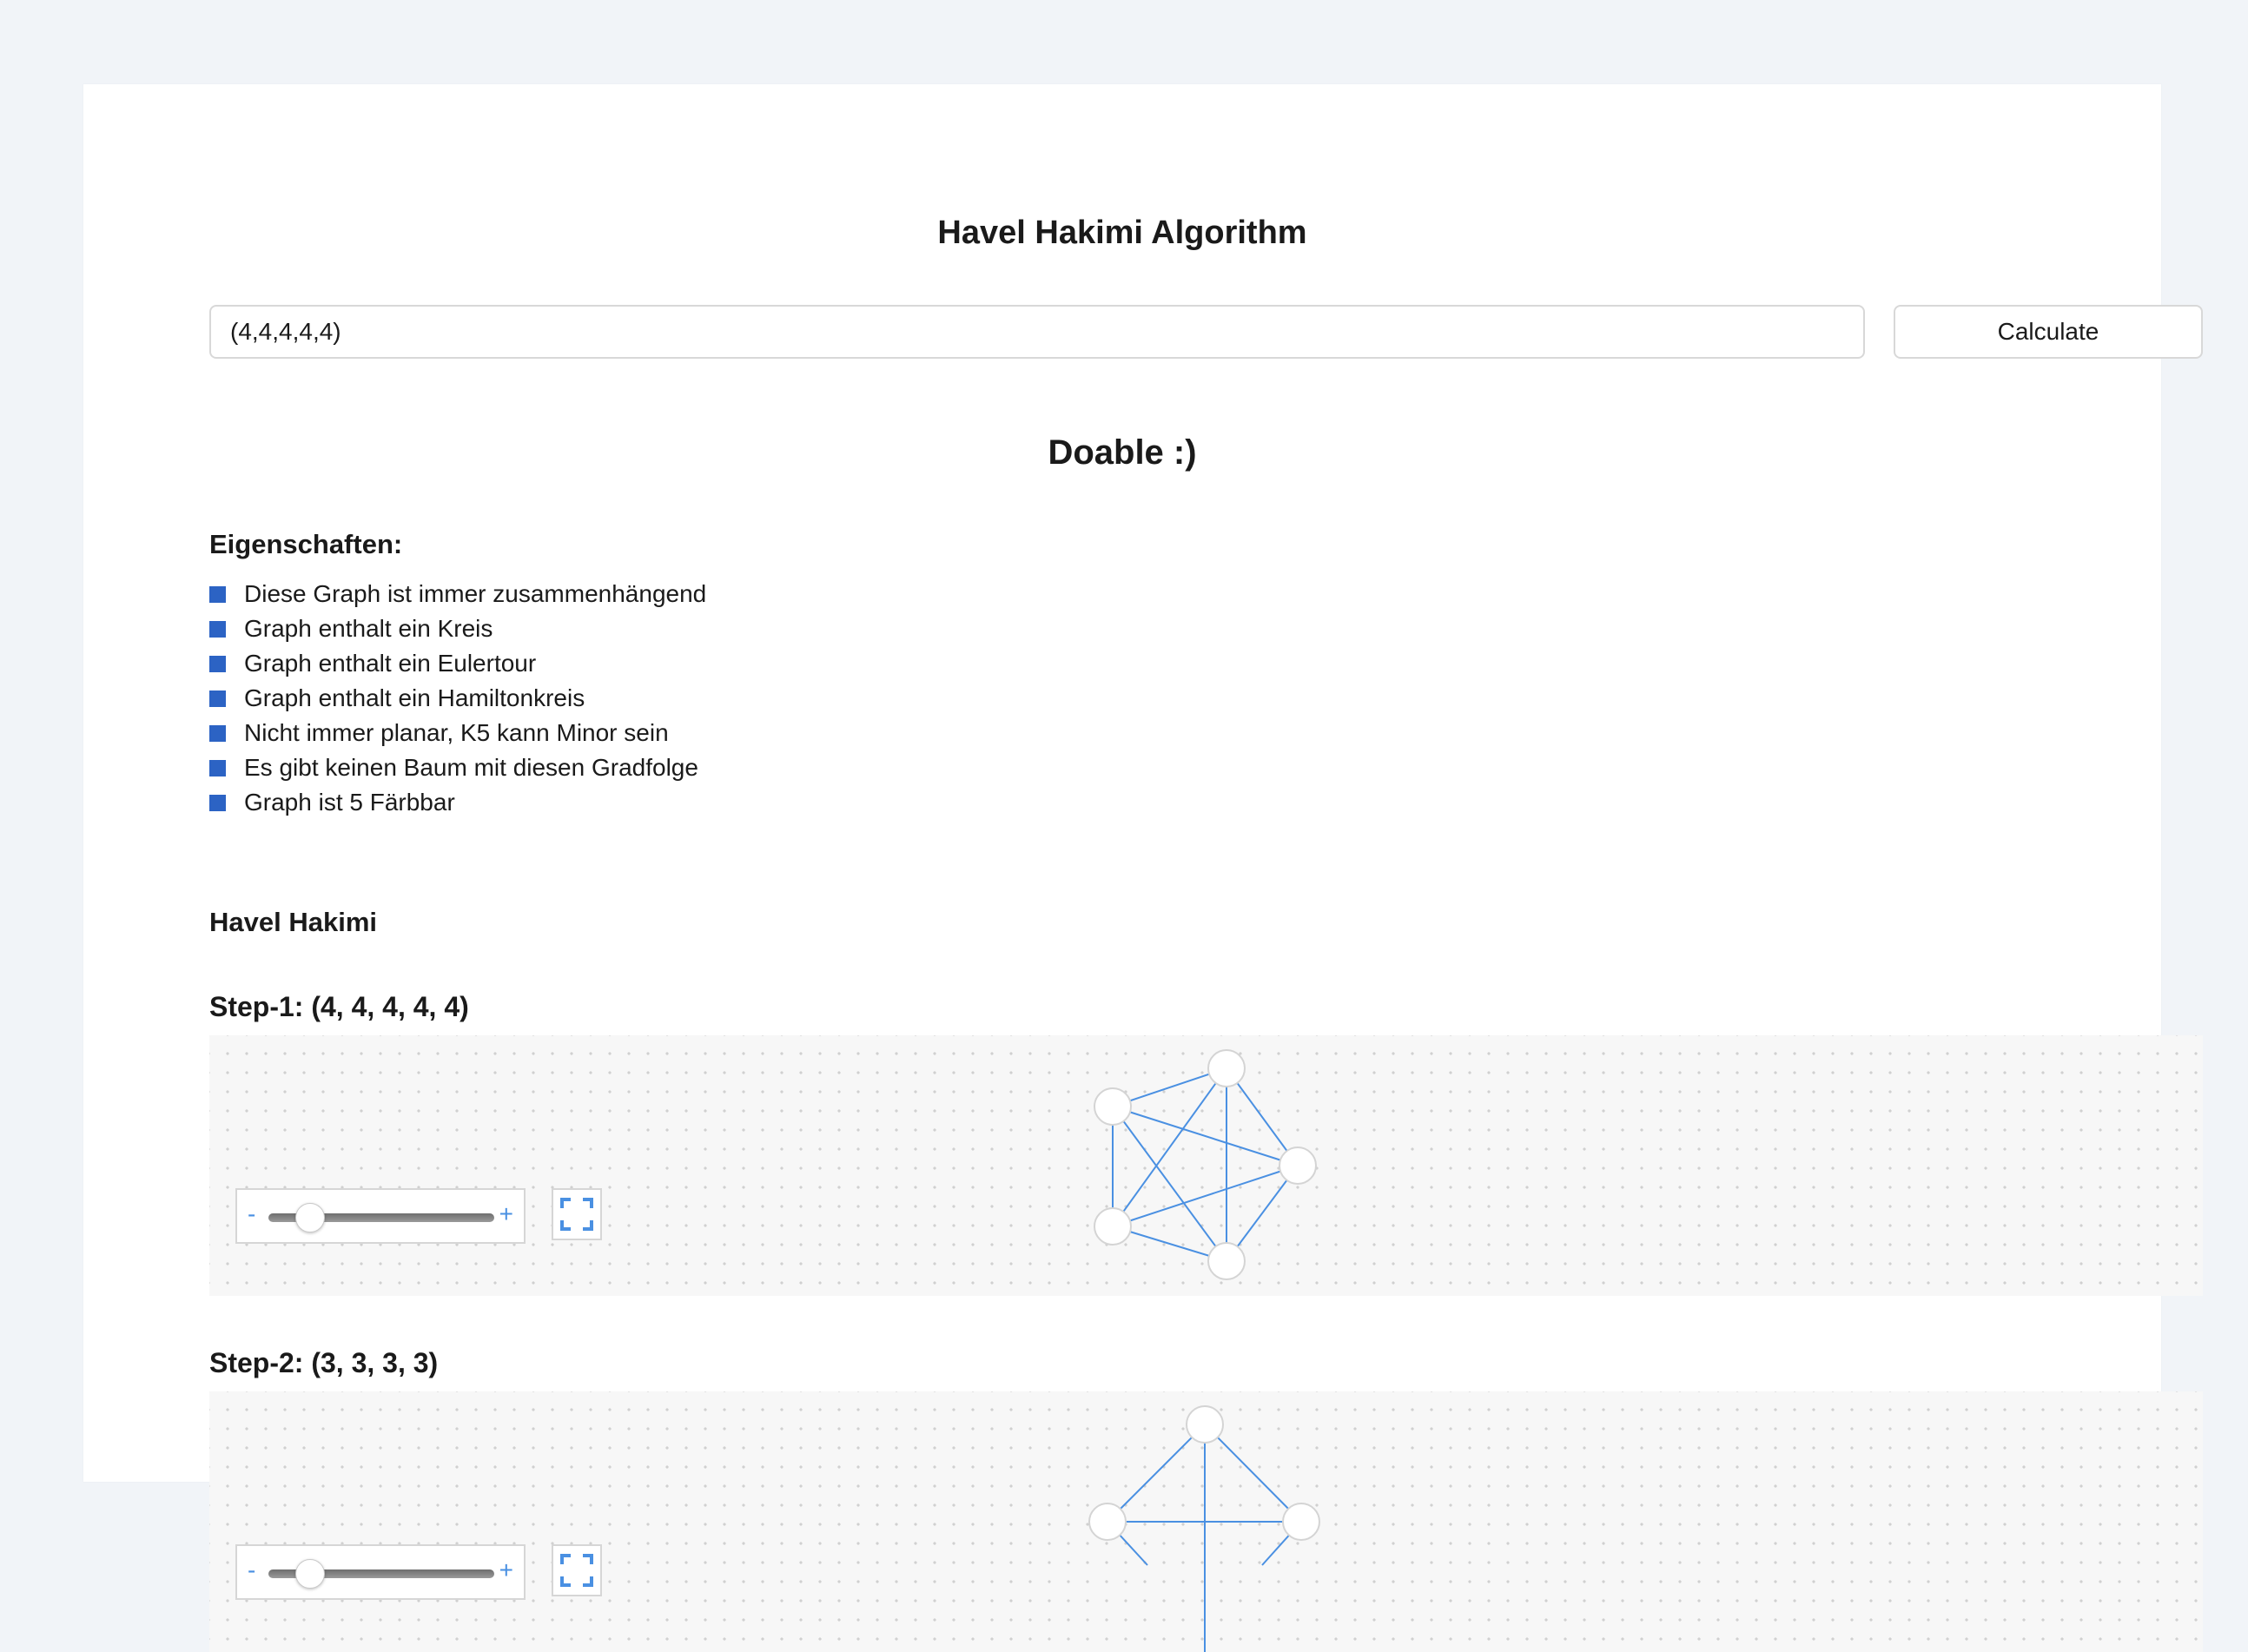 Image resolution: width=2248 pixels, height=1652 pixels. Describe the element at coordinates (471, 767) in the screenshot. I see `property-text: Es gibt keinen Baum mit diesen Gradfolge` at that location.